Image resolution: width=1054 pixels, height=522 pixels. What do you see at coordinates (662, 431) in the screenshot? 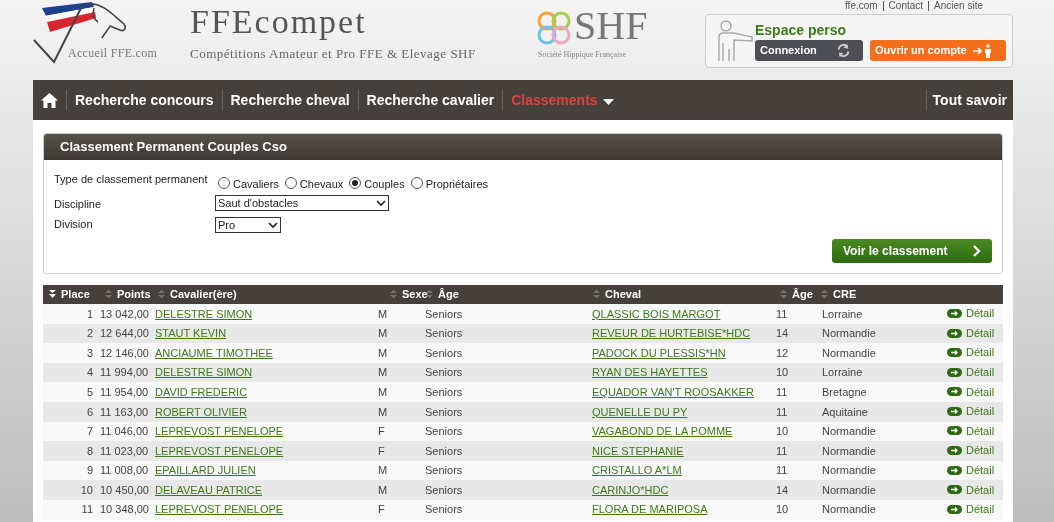
I see `horse-link: VAGABOND DE LA POMME` at bounding box center [662, 431].